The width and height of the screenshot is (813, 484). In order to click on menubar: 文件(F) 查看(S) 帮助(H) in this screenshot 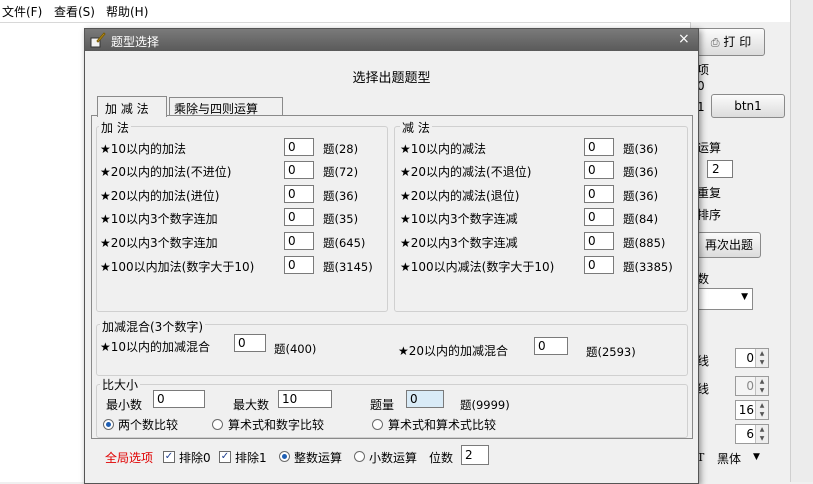, I will do `click(406, 11)`.